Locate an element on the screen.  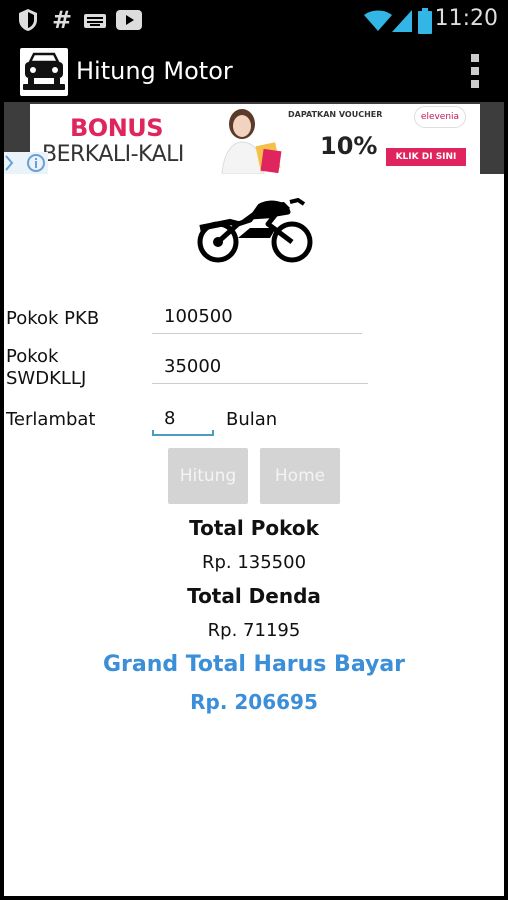
keyboard-icon is located at coordinates (95, 22).